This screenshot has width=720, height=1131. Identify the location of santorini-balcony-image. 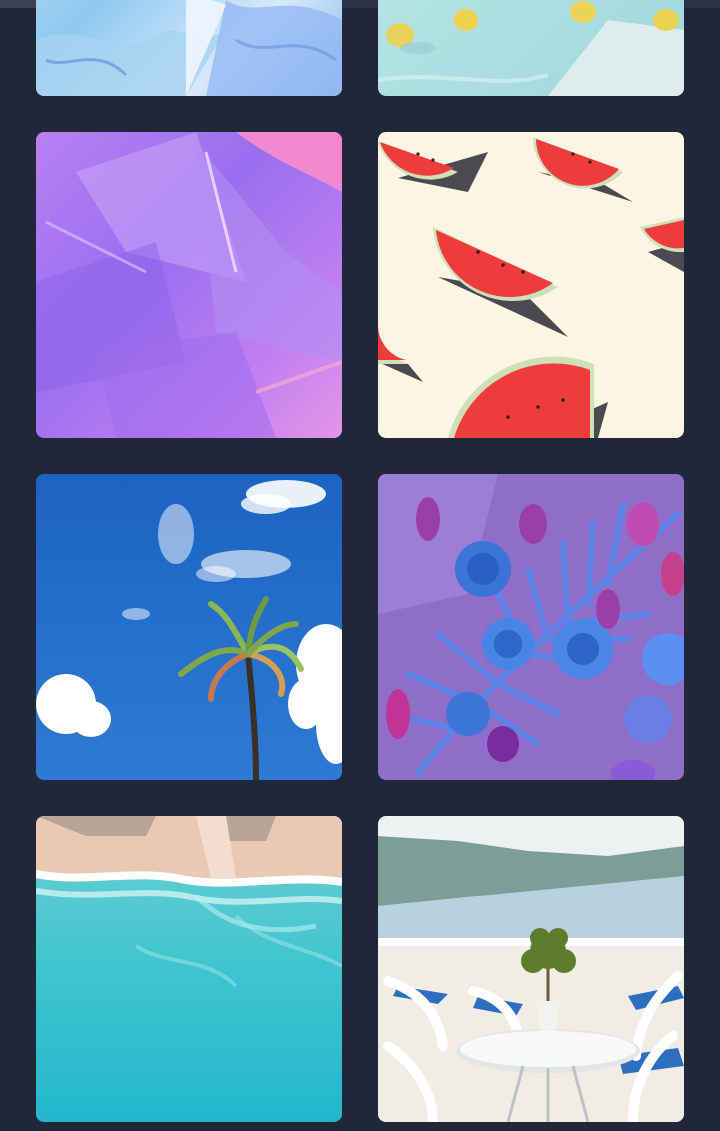
(531, 969).